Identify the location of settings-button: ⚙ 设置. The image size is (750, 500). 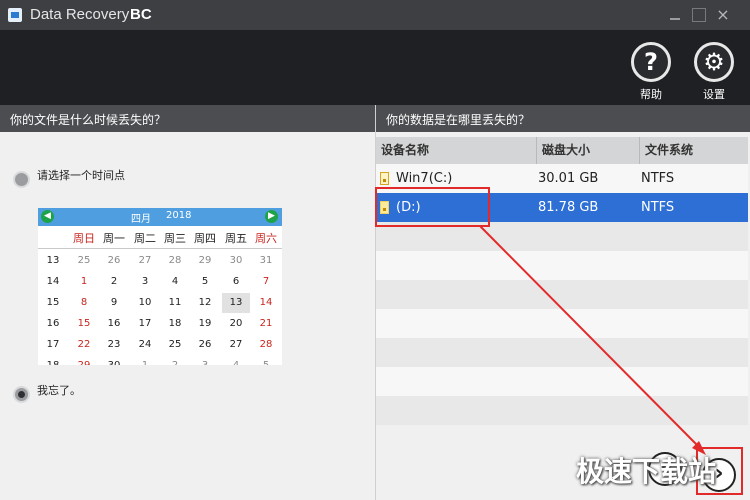
(714, 72).